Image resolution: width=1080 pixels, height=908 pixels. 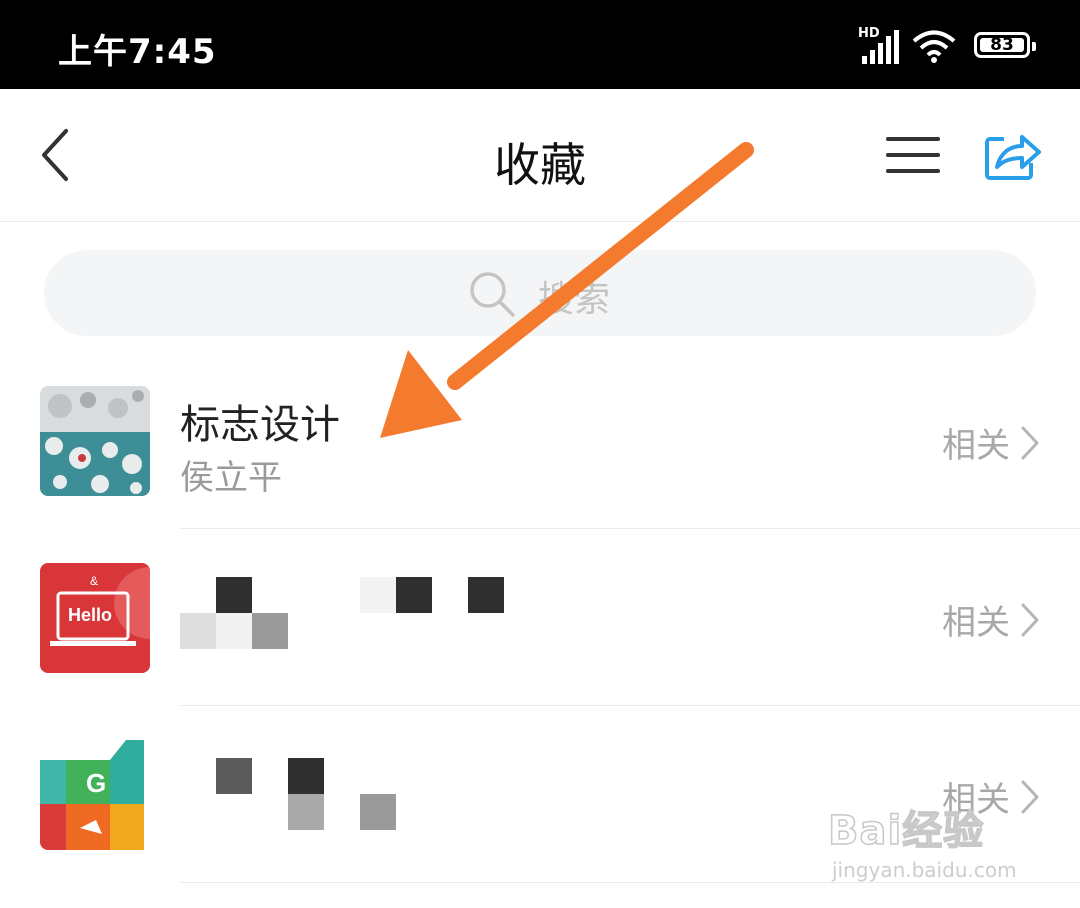 What do you see at coordinates (231, 478) in the screenshot?
I see `item-subtitle: 侯立平` at bounding box center [231, 478].